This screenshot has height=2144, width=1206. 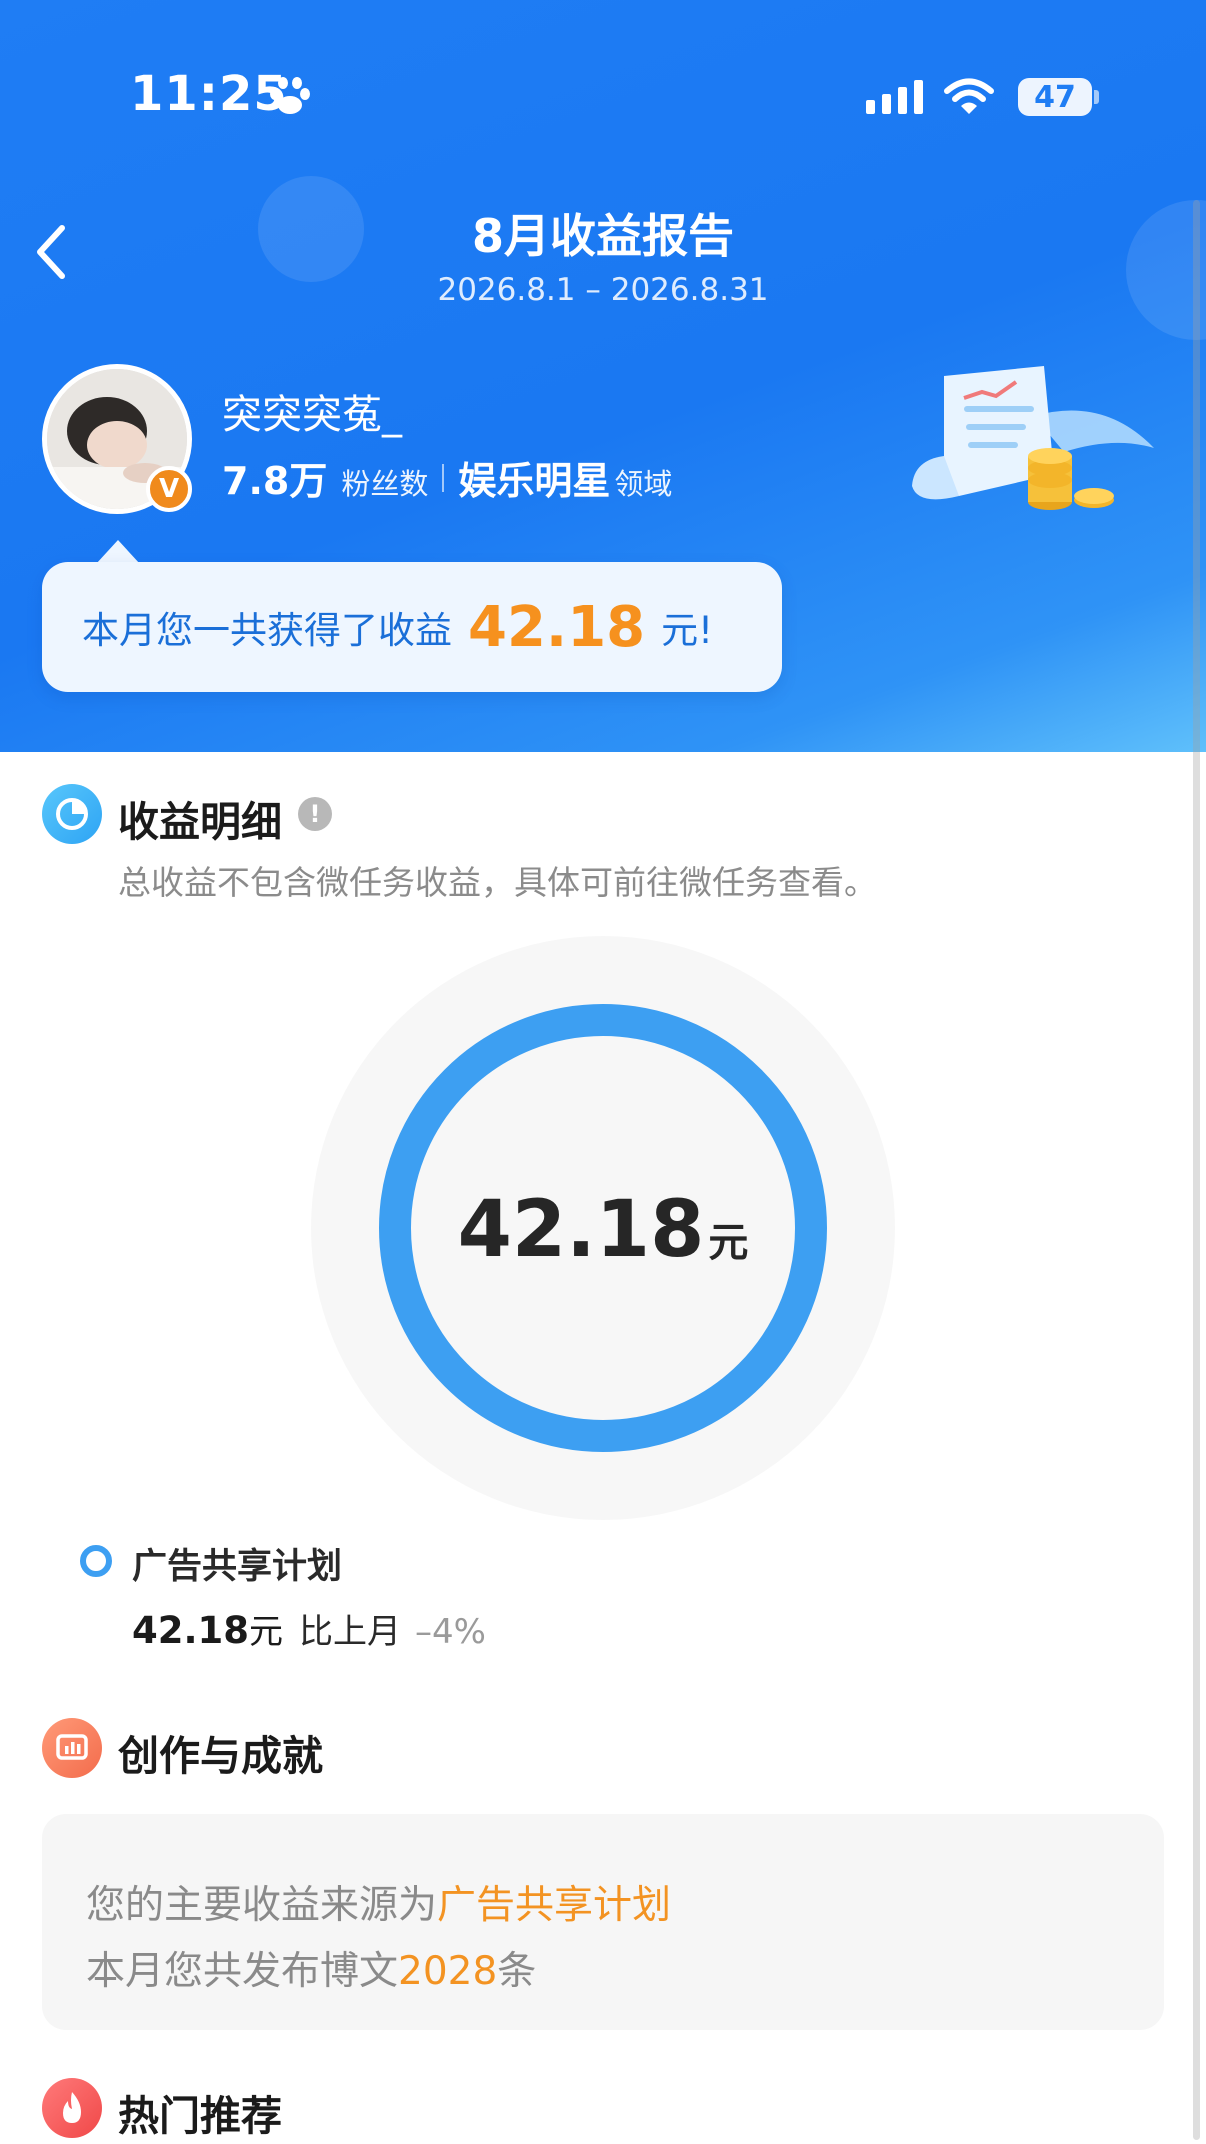 What do you see at coordinates (72, 814) in the screenshot?
I see `pie-chart-icon` at bounding box center [72, 814].